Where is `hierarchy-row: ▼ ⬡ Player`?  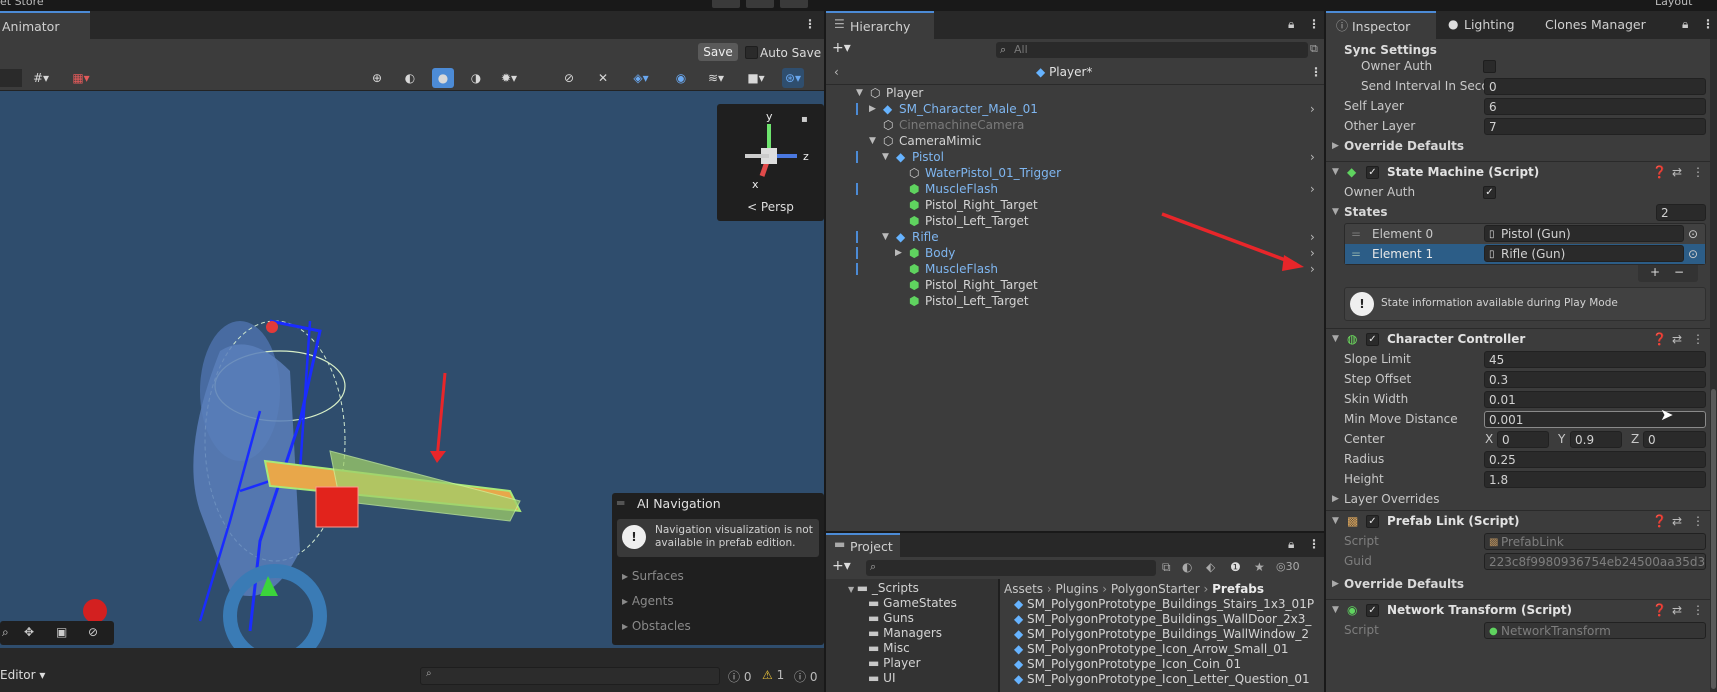
hierarchy-row: ▼ ⬡ Player is located at coordinates (1075, 93).